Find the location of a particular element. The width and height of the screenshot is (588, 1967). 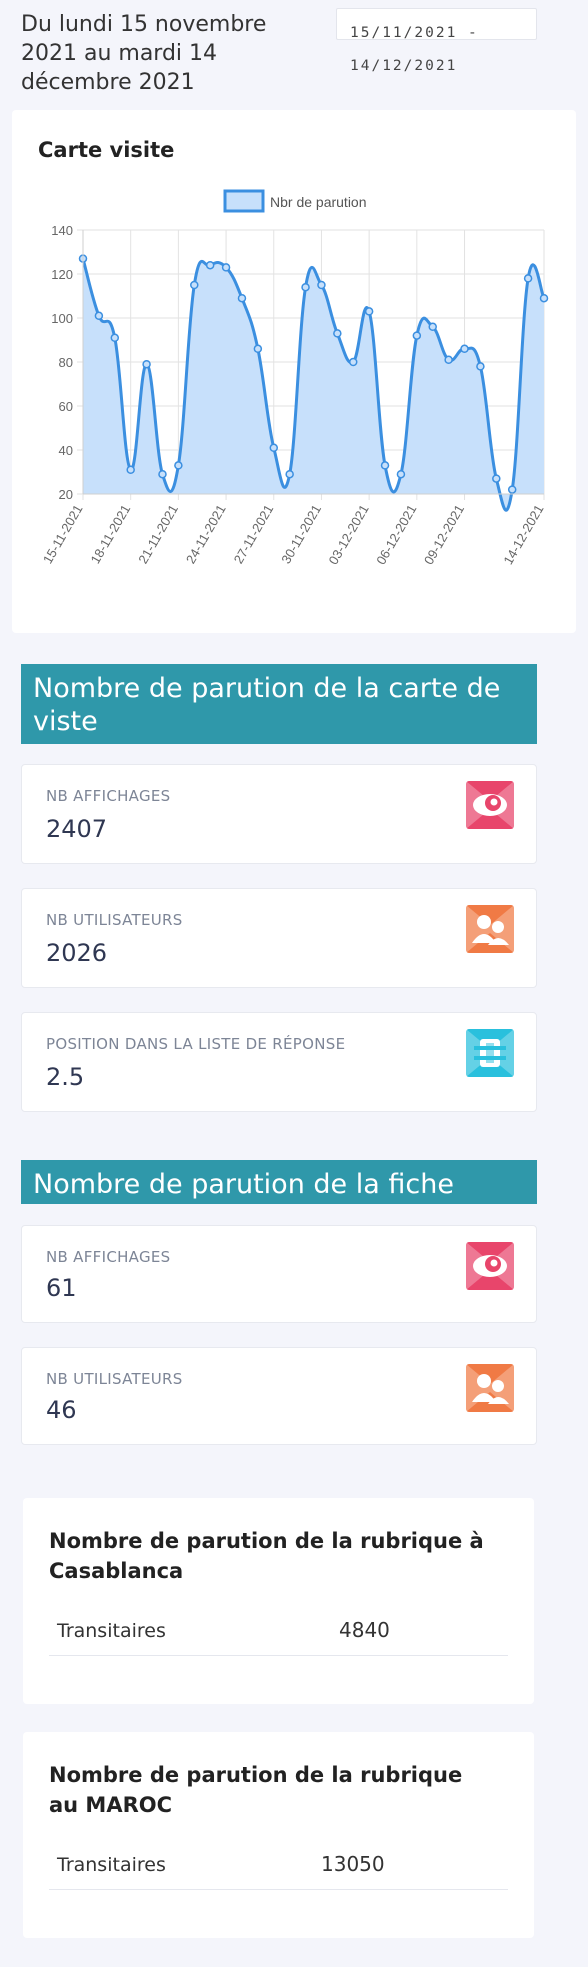

legend-label: Nbr de parution is located at coordinates (318, 202).